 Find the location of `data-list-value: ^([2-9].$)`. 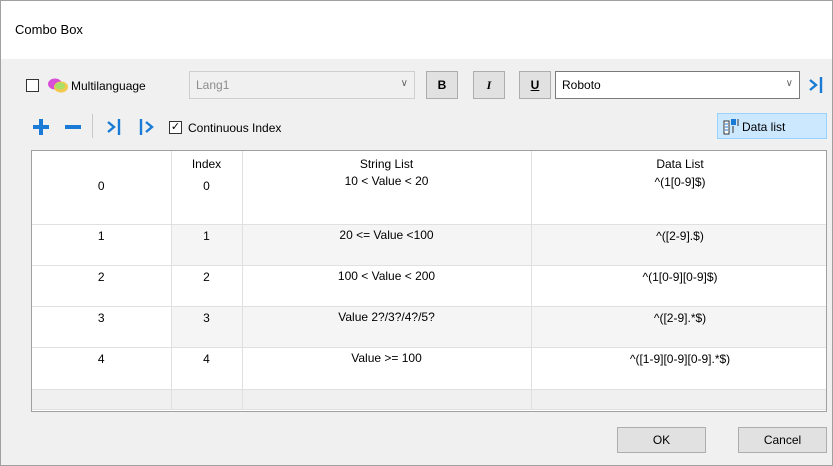

data-list-value: ^([2-9].$) is located at coordinates (680, 235).